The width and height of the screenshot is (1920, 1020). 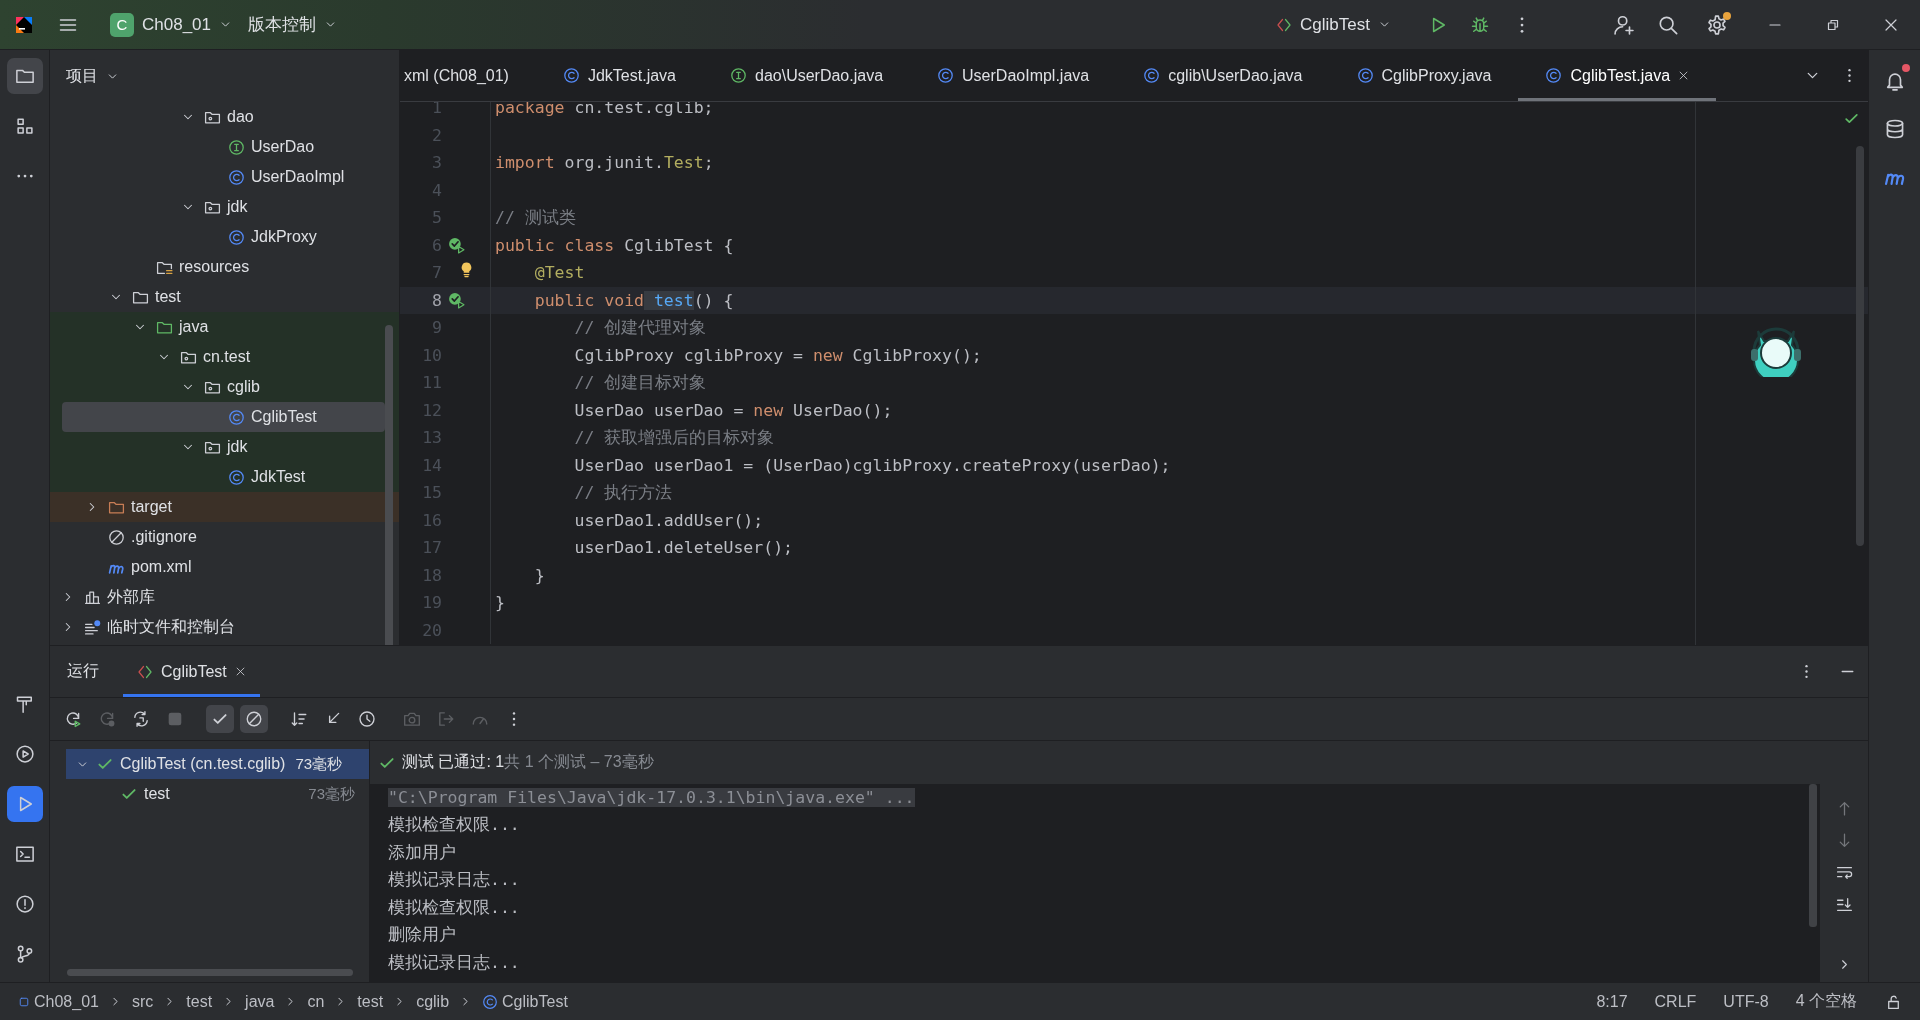 What do you see at coordinates (916, 355) in the screenshot?
I see `code-text: CglibProxy();` at bounding box center [916, 355].